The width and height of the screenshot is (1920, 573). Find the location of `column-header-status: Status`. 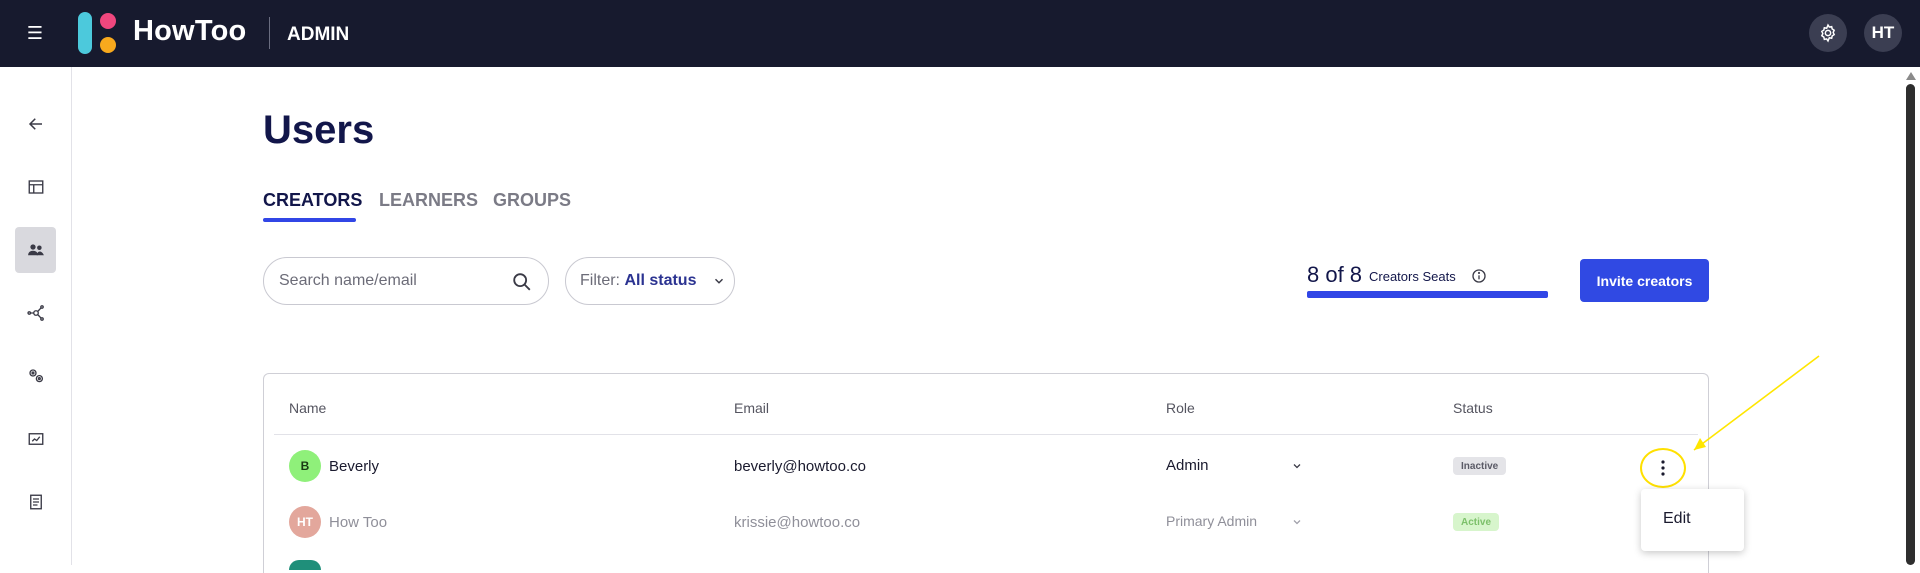

column-header-status: Status is located at coordinates (1473, 408).